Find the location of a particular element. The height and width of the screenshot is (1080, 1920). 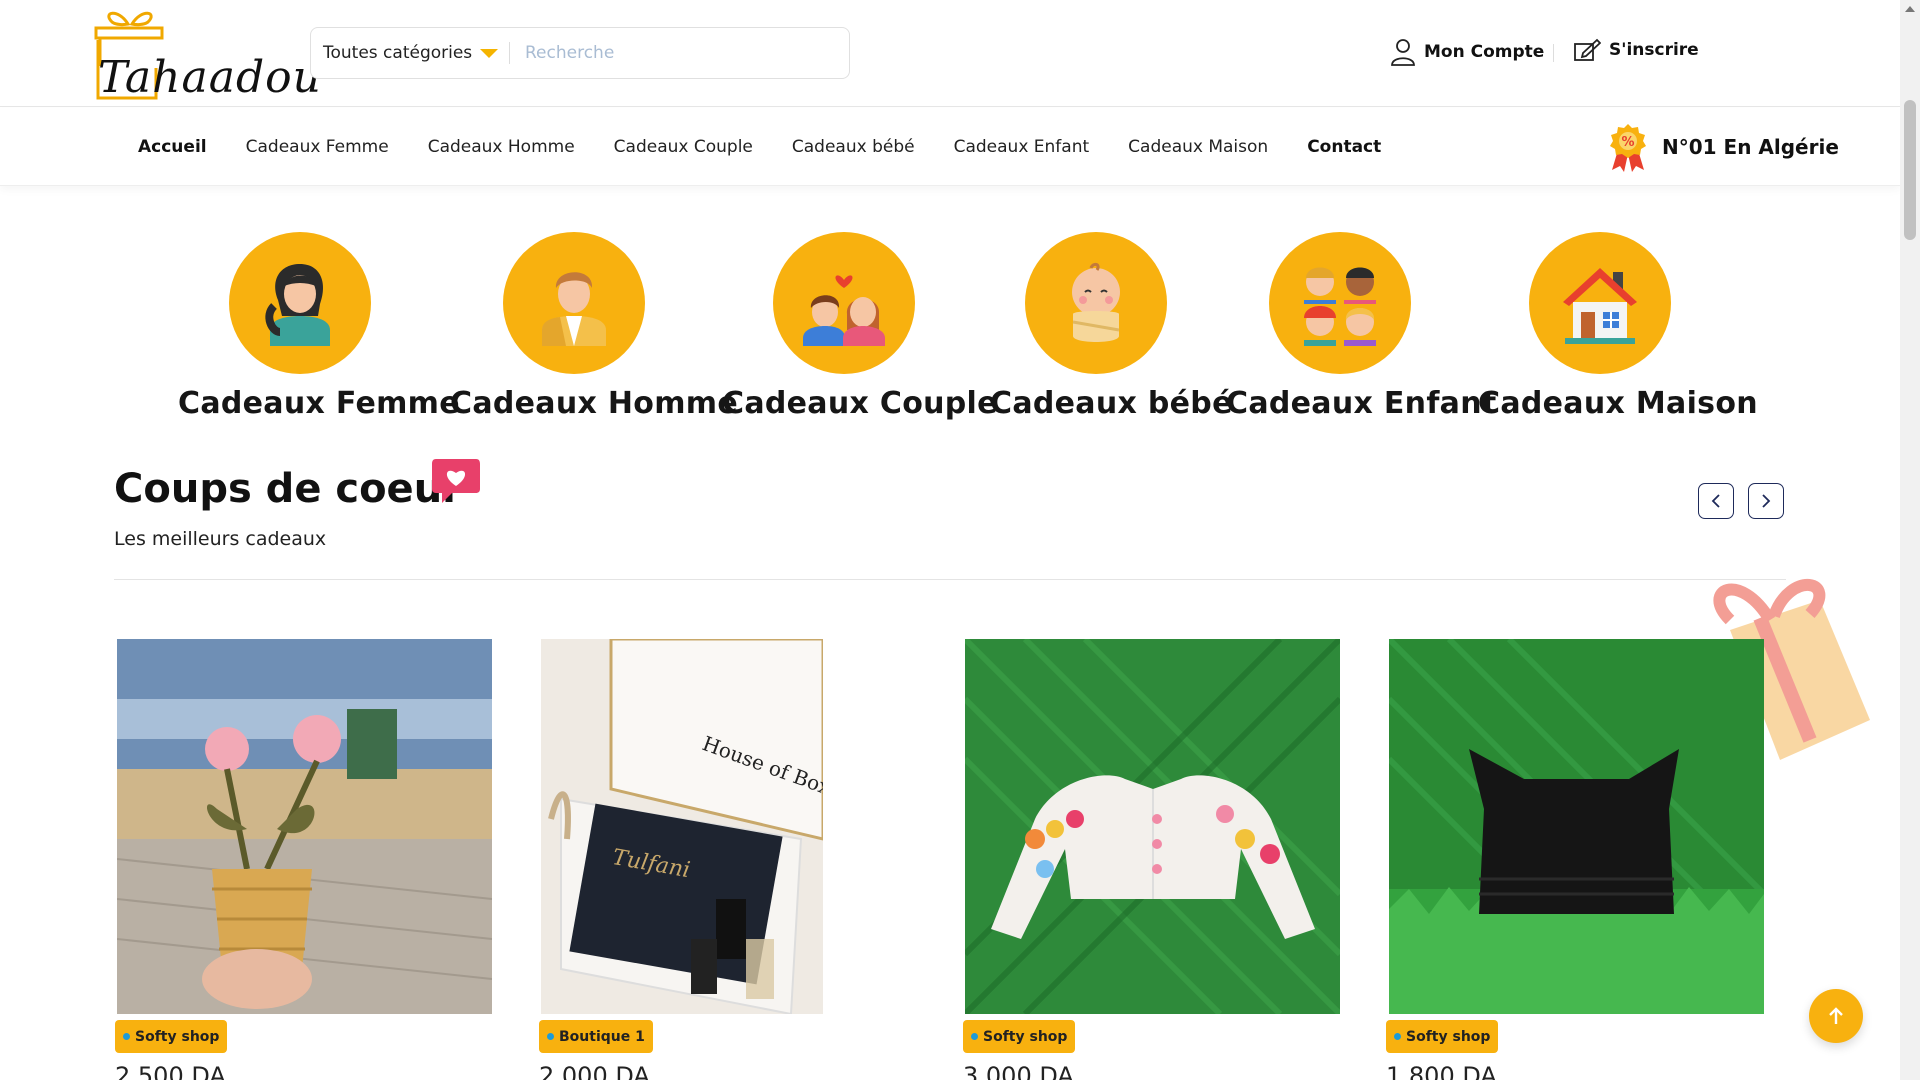

category-label: Cadeaux Maison is located at coordinates (1618, 403).